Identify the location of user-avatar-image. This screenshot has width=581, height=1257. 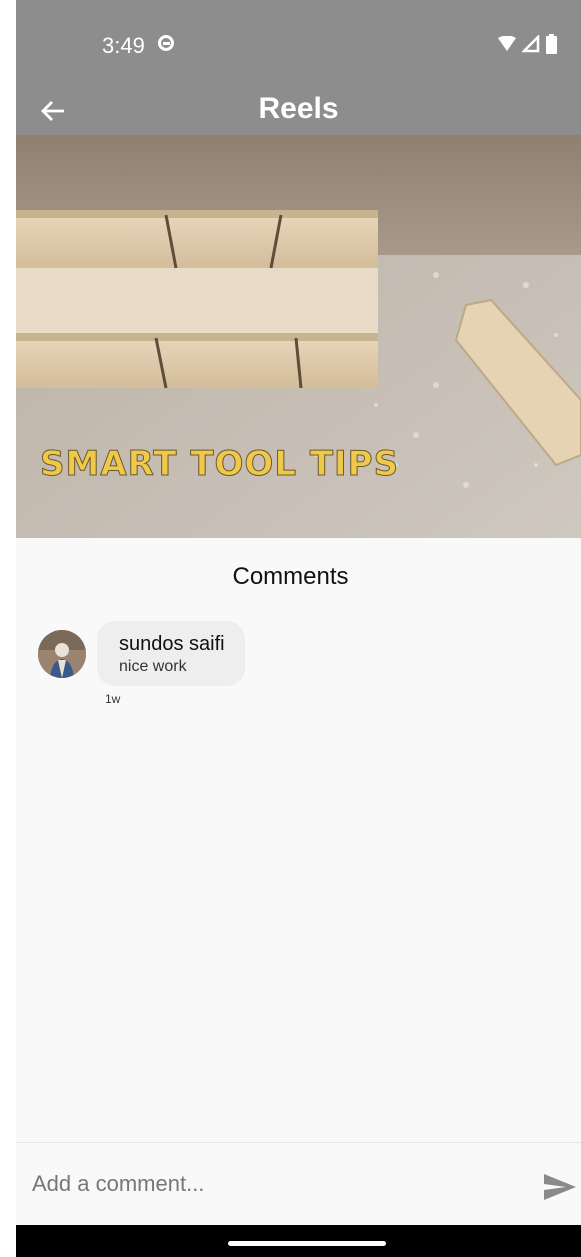
(62, 654).